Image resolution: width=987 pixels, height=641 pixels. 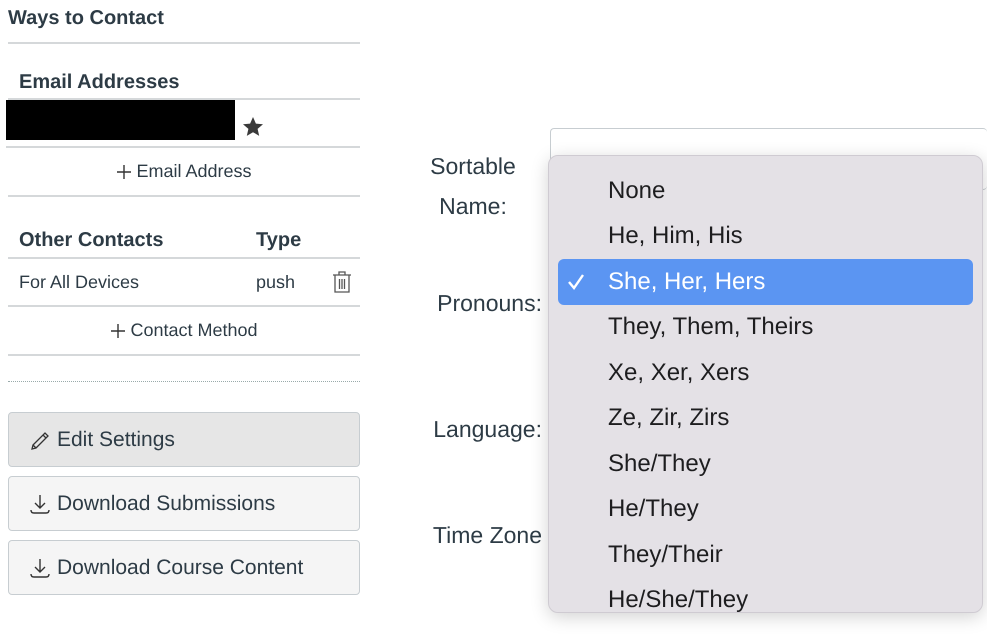 I want to click on column-header: Other Contacts, so click(x=91, y=240).